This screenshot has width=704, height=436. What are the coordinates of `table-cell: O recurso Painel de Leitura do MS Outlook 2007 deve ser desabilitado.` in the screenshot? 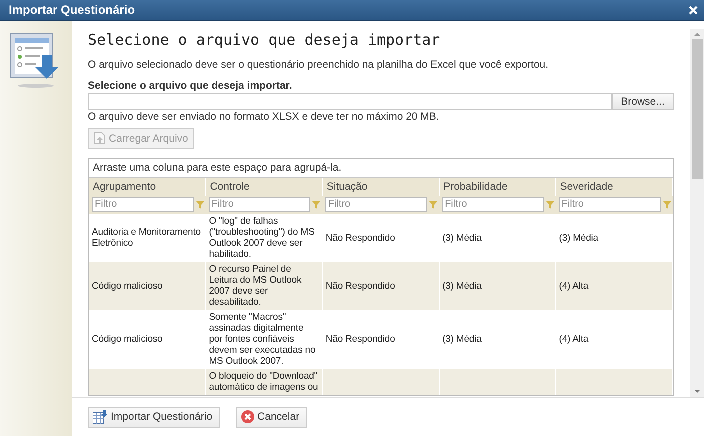 It's located at (255, 286).